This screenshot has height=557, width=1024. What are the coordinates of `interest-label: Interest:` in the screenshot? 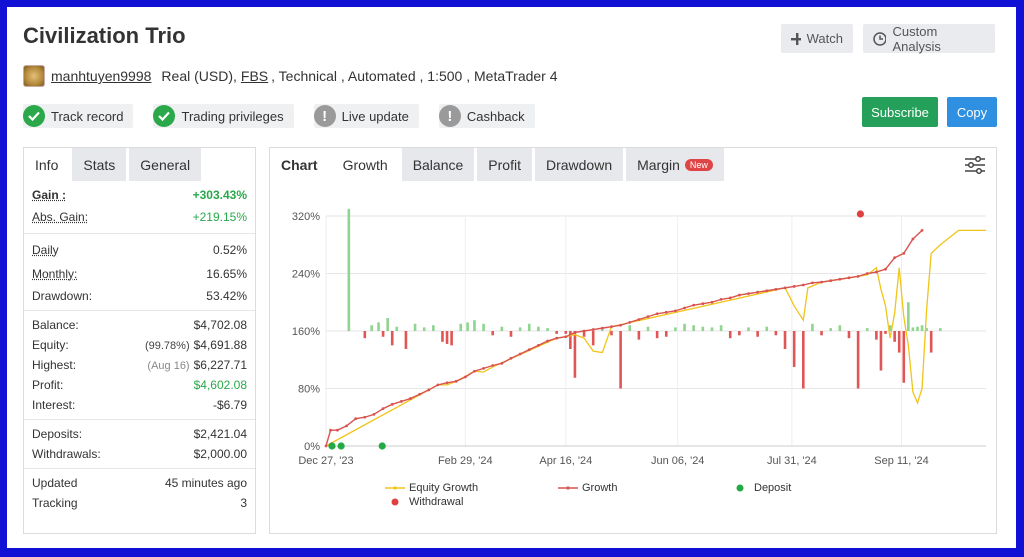 It's located at (54, 405).